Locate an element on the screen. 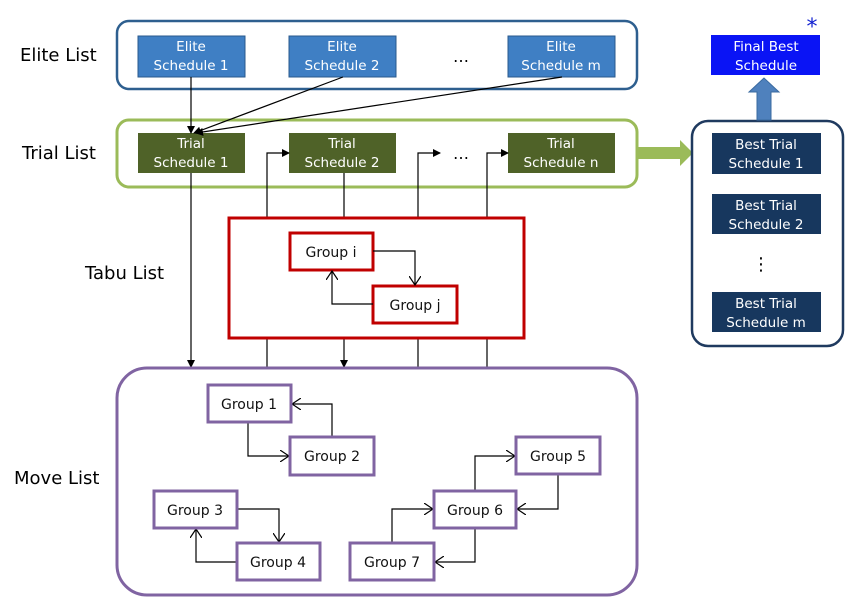 The width and height of the screenshot is (845, 598). svg-text: Group 6 is located at coordinates (475, 511).